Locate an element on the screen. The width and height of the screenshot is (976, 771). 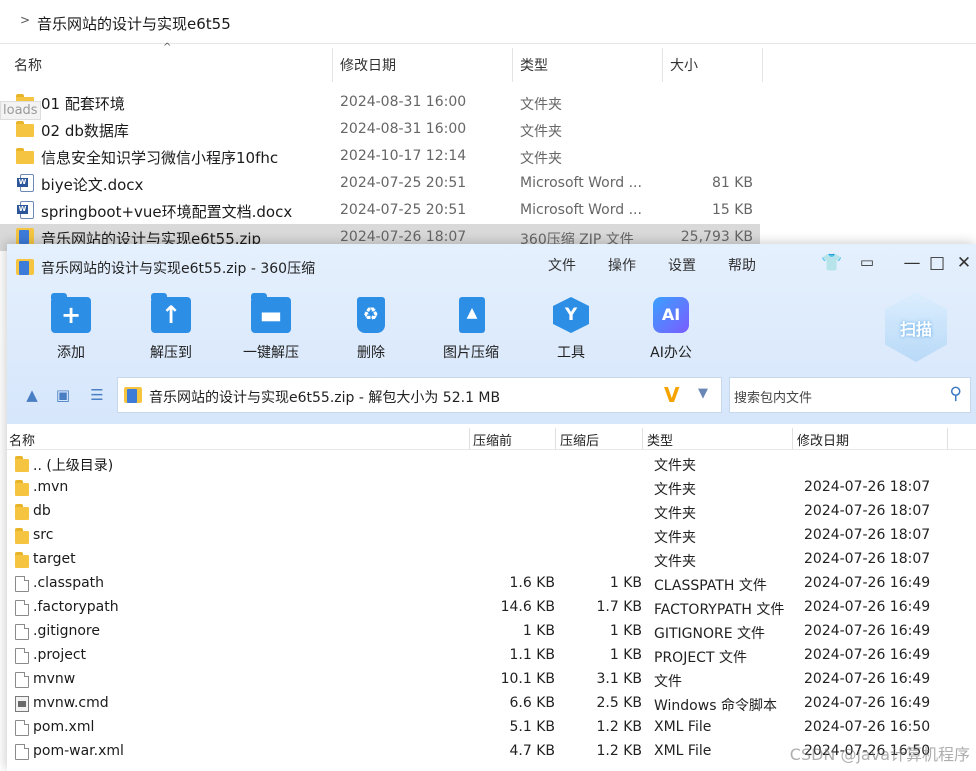
feedback-icon: ▭ is located at coordinates (867, 262).